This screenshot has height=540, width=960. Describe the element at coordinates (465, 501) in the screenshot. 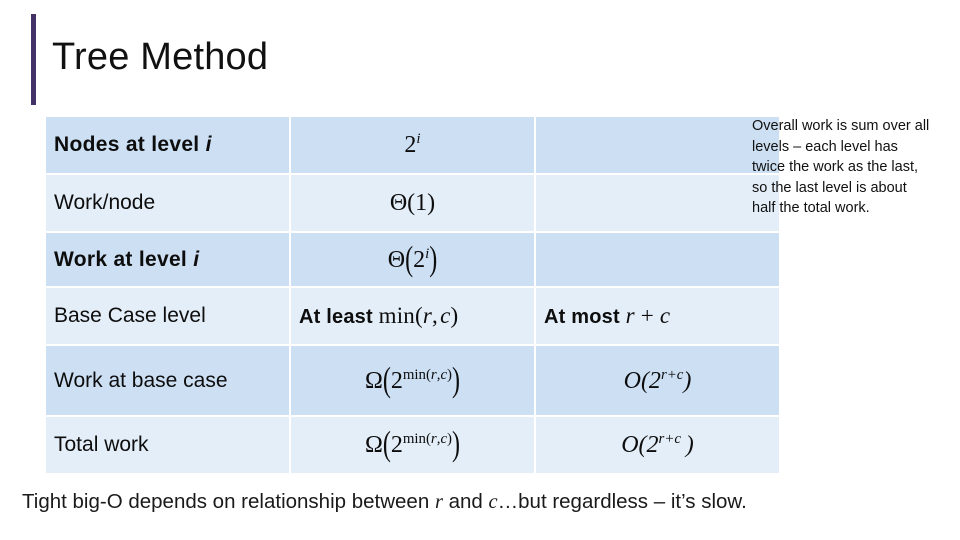

I see `caption-mid: and` at that location.